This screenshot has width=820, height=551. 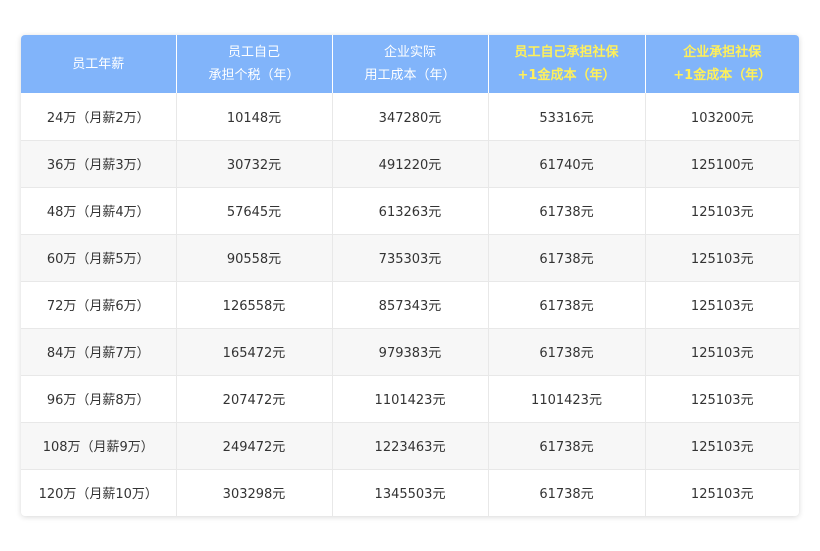 I want to click on cell-annual-salary: 108万（月薪9万）, so click(x=99, y=446).